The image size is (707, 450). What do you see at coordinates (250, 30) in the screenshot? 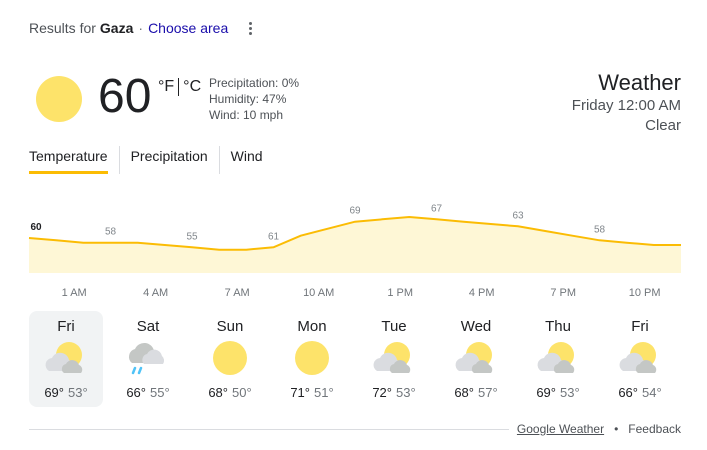
I see `more-options-icon` at bounding box center [250, 30].